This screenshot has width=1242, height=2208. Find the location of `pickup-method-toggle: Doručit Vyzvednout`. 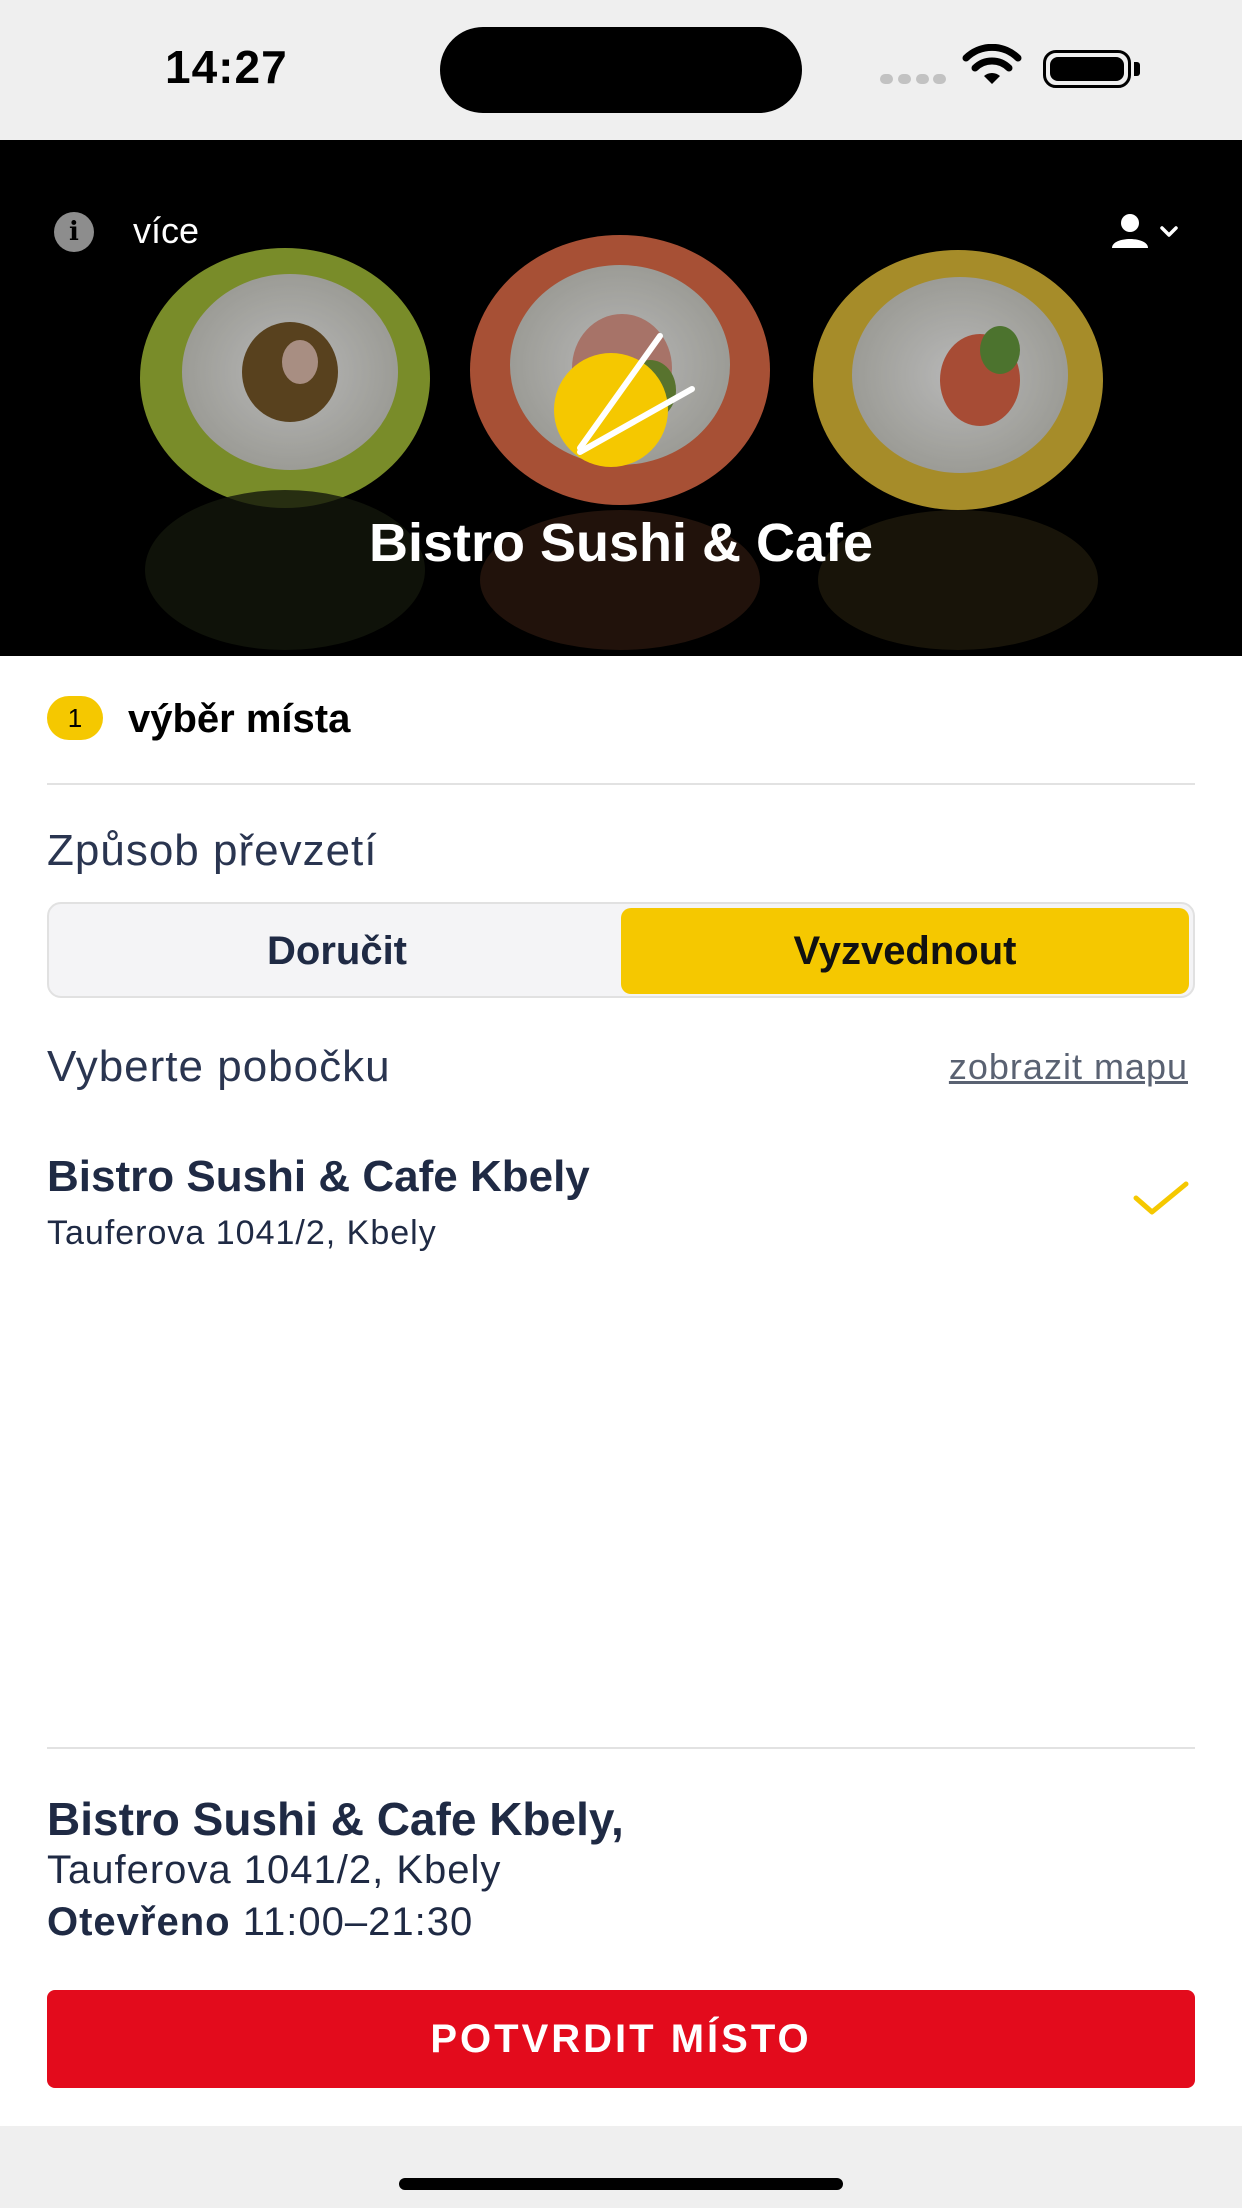

pickup-method-toggle: Doručit Vyzvednout is located at coordinates (621, 950).